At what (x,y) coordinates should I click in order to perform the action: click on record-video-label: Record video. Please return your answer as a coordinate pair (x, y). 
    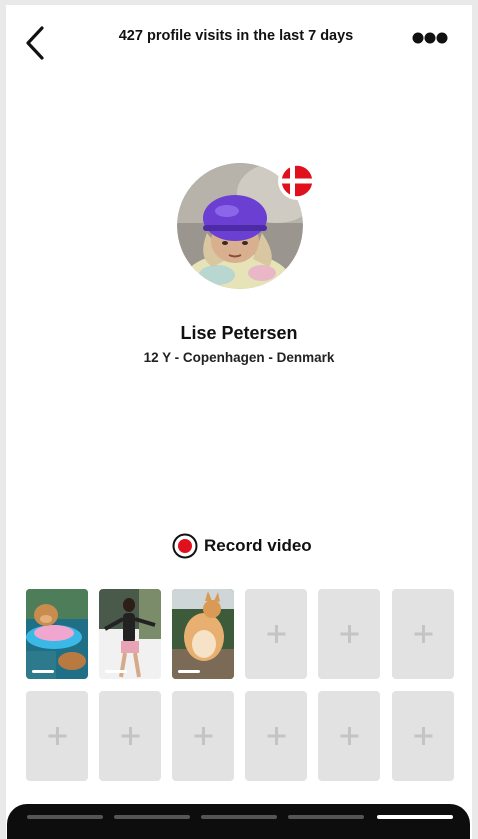
    Looking at the image, I should click on (258, 545).